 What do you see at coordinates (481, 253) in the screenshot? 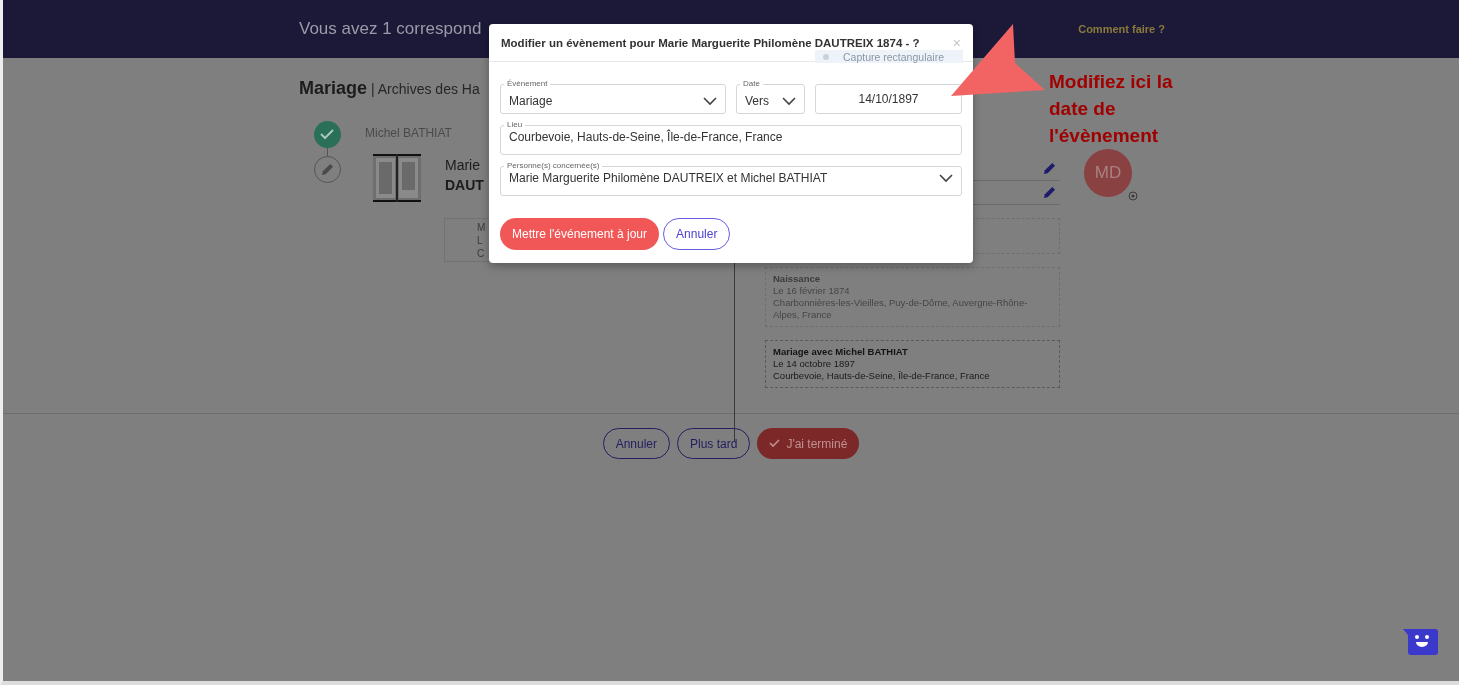
I see `event-text: C` at bounding box center [481, 253].